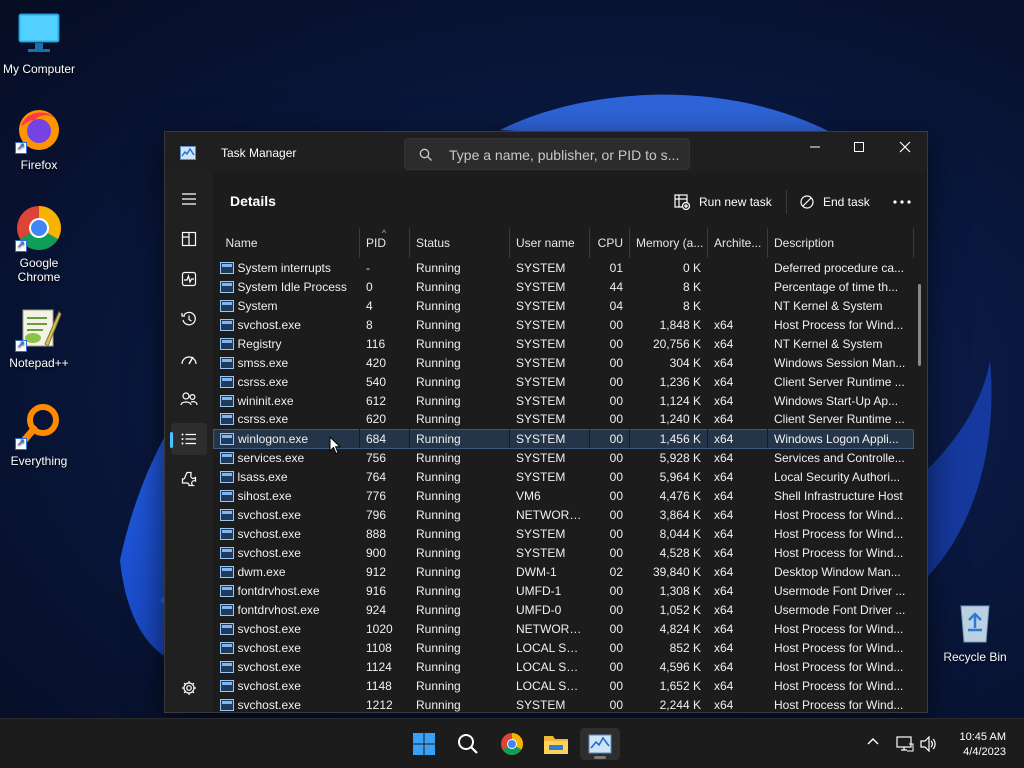  What do you see at coordinates (528, 495) in the screenshot?
I see `user-name-cell: VM6` at bounding box center [528, 495].